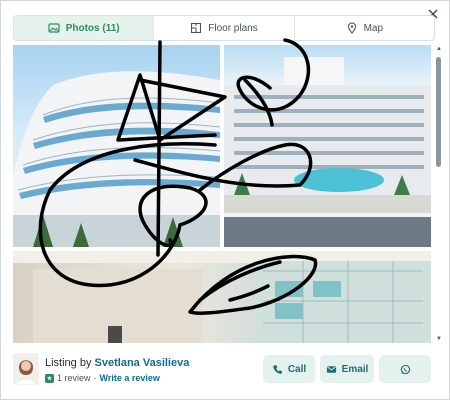 The height and width of the screenshot is (400, 450). What do you see at coordinates (351, 28) in the screenshot?
I see `map-pin-icon` at bounding box center [351, 28].